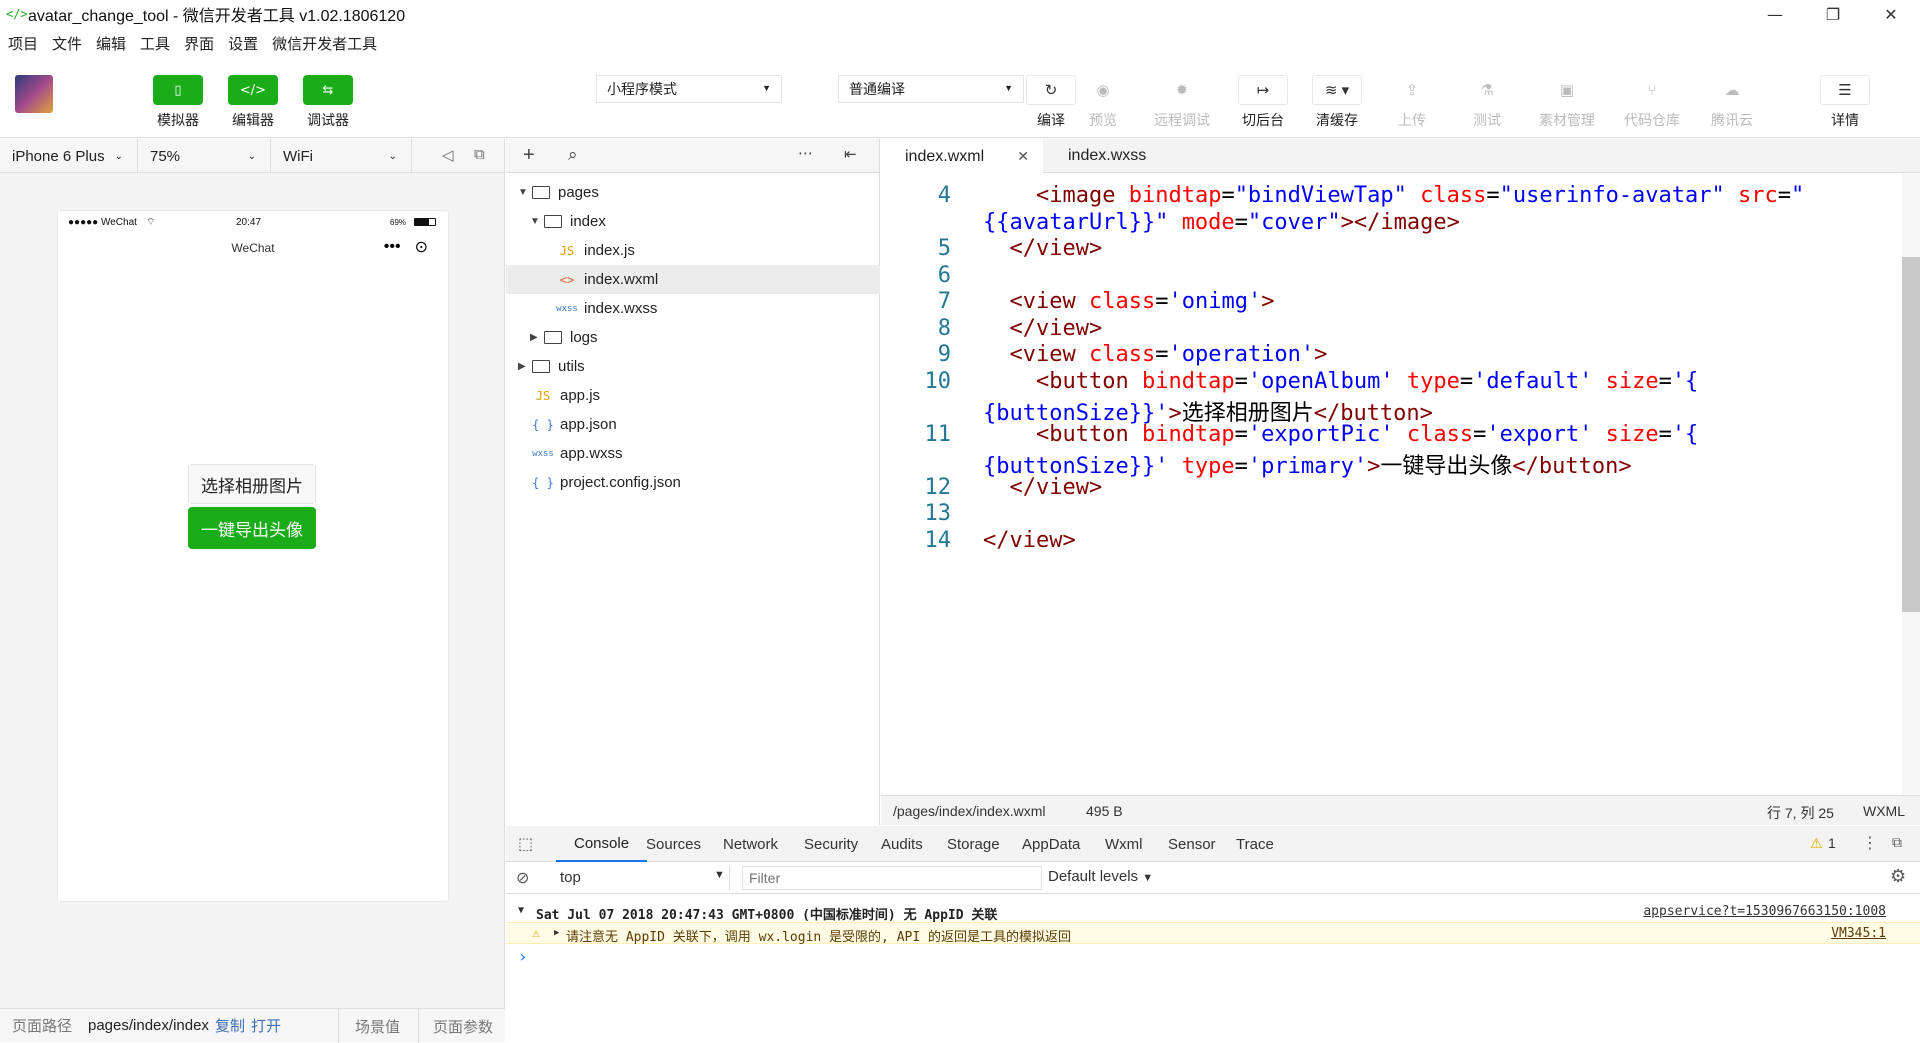 This screenshot has width=1920, height=1043. I want to click on log-header-source-link: appservice?t=1530967663150:1008, so click(1764, 911).